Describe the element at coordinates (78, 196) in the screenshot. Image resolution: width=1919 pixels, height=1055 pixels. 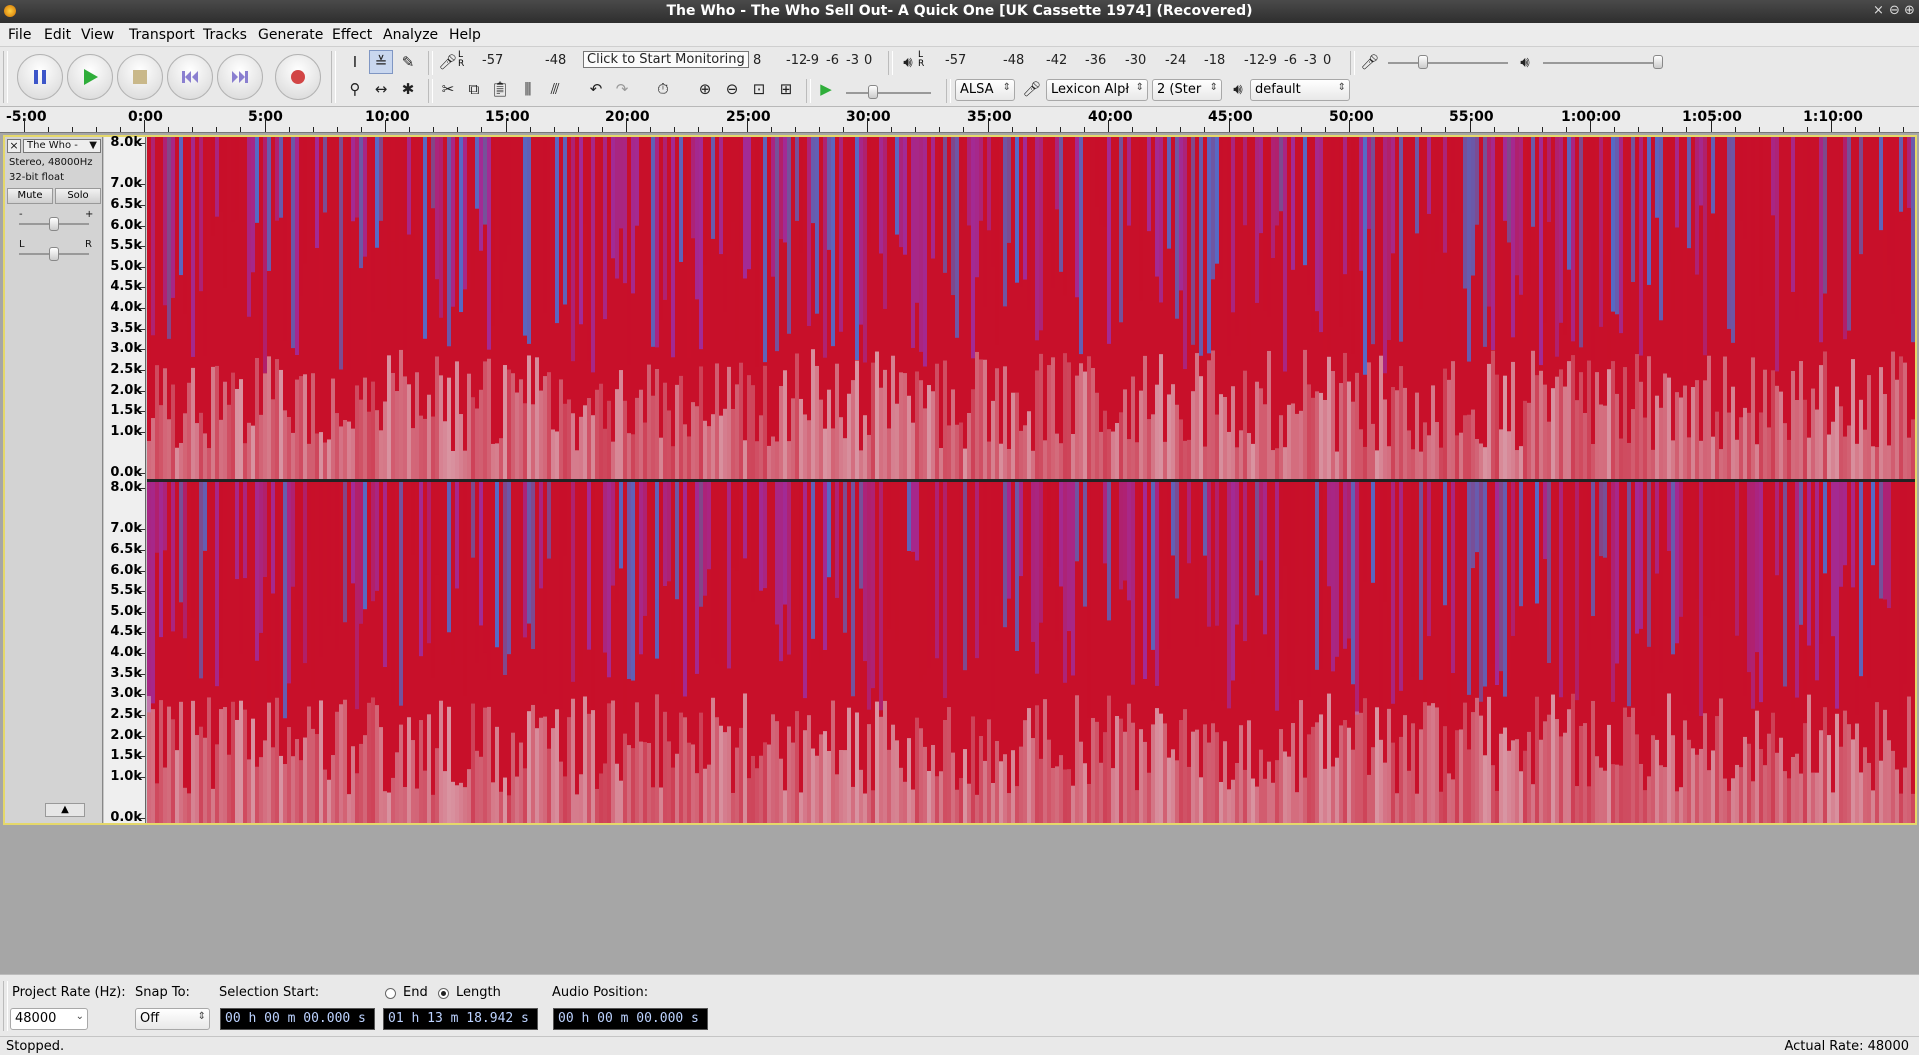
I see `solo-button: Solo` at that location.